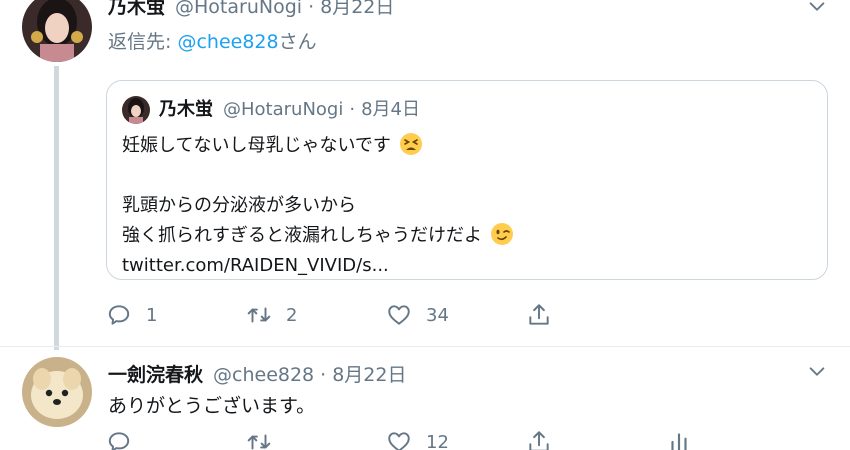  Describe the element at coordinates (390, 109) in the screenshot. I see `quoted-date: 8月4日` at that location.